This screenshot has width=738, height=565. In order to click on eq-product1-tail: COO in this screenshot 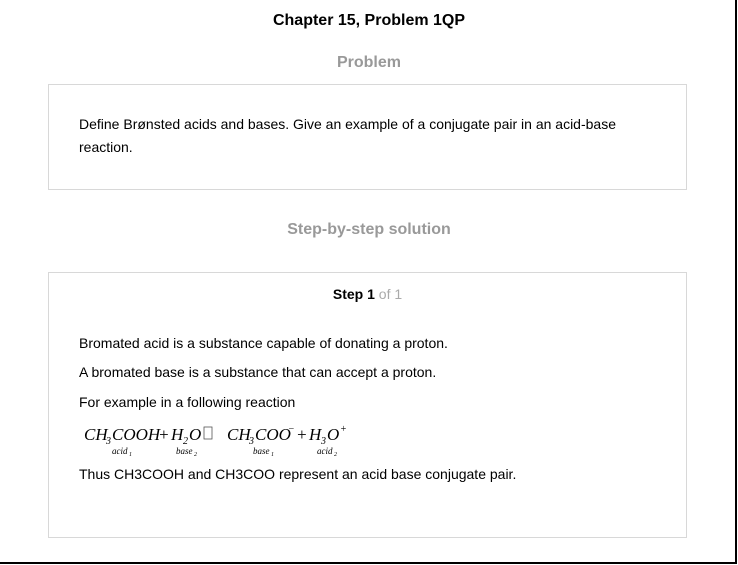, I will do `click(273, 434)`.